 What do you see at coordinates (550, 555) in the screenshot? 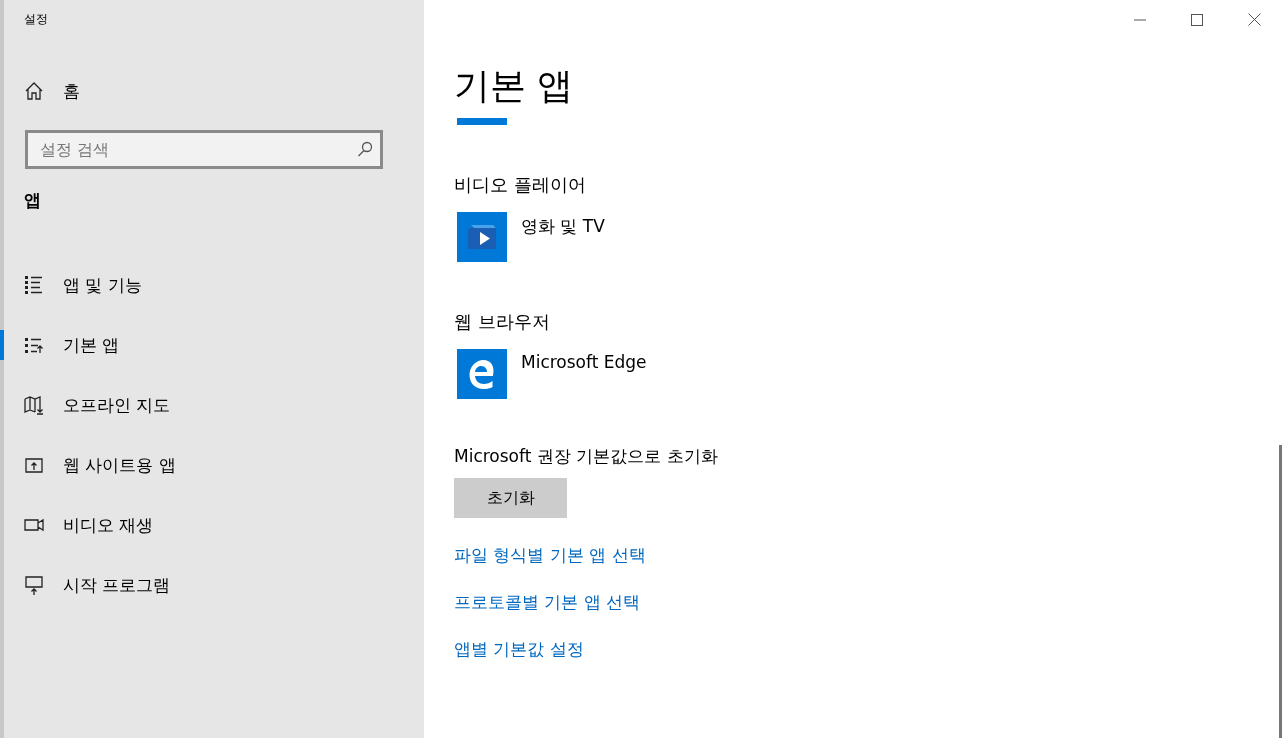
I see `settings-link: 파일 형식별 기본 앱 선택` at bounding box center [550, 555].